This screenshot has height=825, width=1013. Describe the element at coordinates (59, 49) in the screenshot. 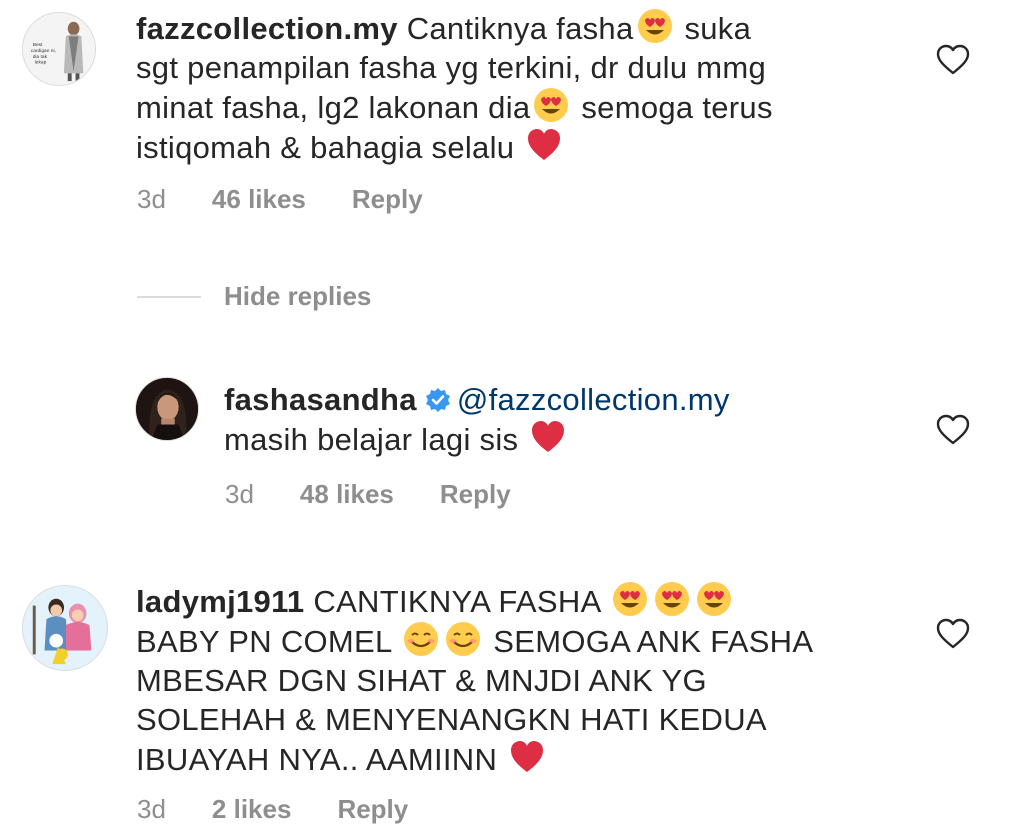

I see `avatar-fazzcollection: Best cardigan ni, dia tak lekap` at that location.